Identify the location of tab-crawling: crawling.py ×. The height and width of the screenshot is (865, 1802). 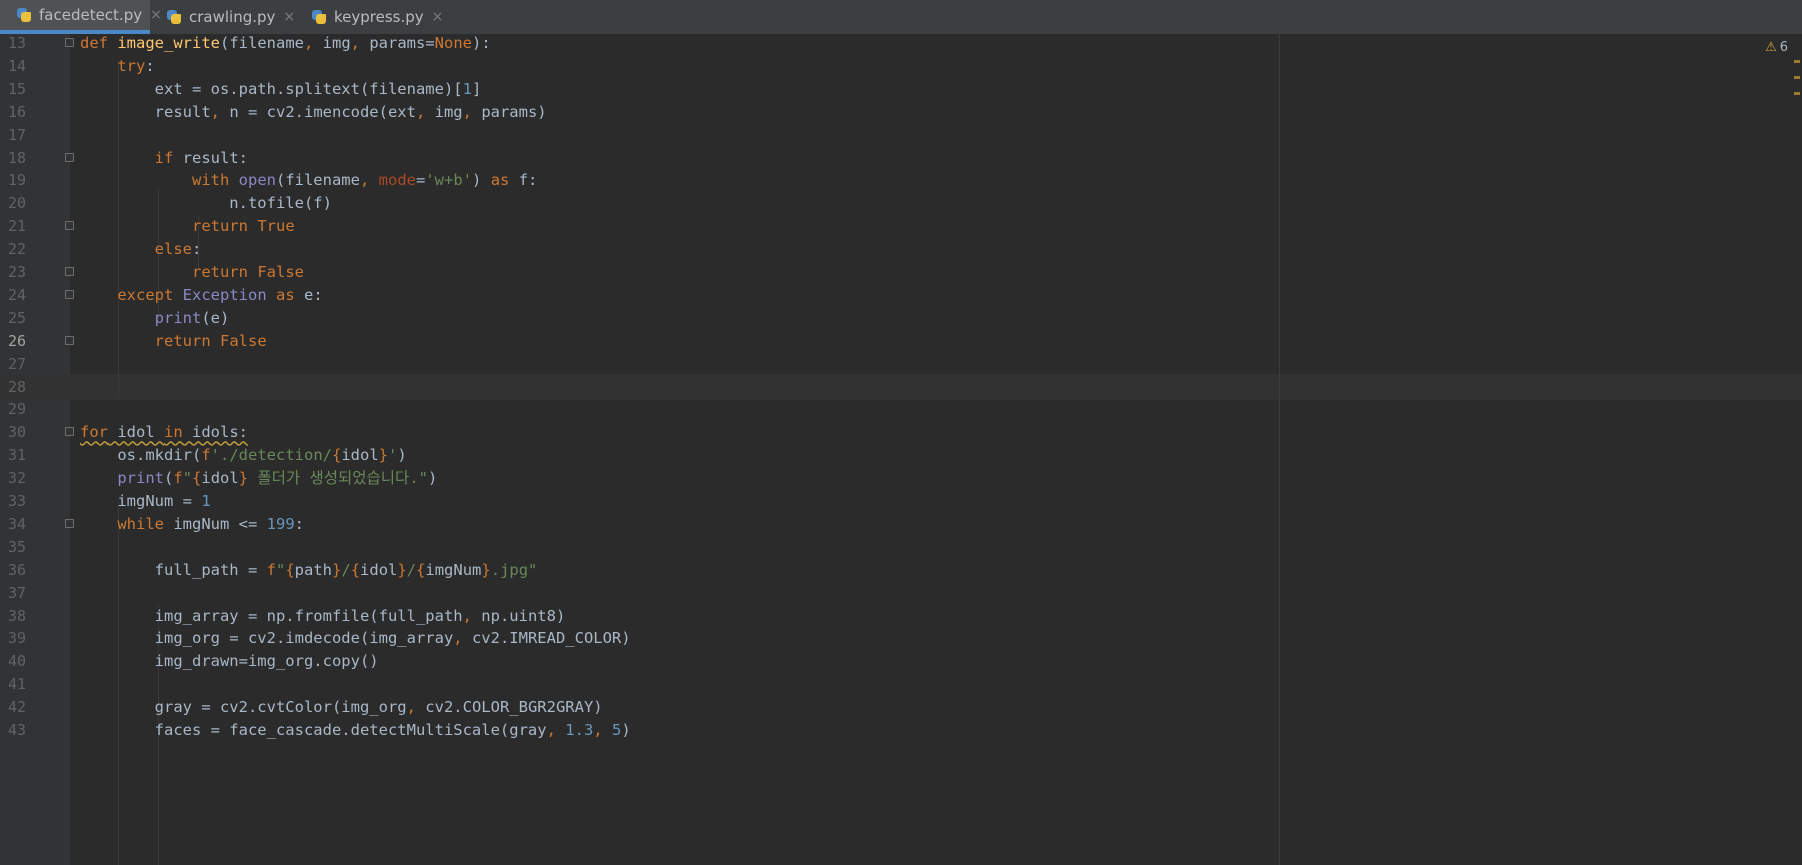
(222, 17).